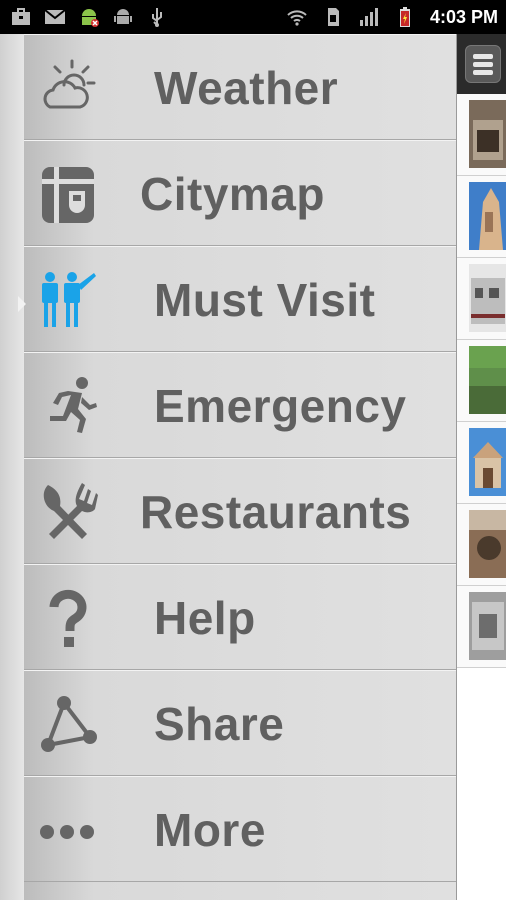  What do you see at coordinates (392, 17) in the screenshot?
I see `system-icons: 4:03 PM` at bounding box center [392, 17].